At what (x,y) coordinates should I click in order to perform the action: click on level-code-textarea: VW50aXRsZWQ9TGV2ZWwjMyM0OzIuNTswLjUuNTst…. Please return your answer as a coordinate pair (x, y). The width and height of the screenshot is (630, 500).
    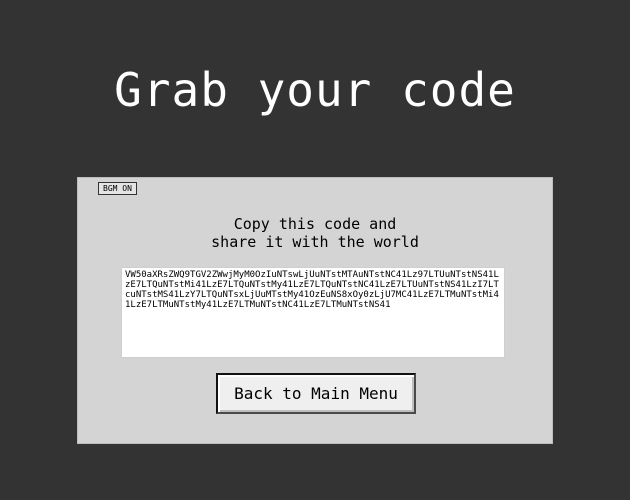
    Looking at the image, I should click on (313, 312).